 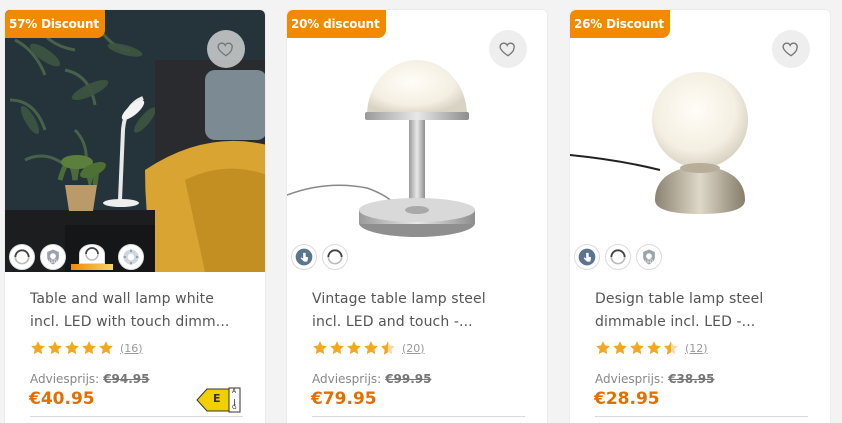 I want to click on advice-price: Adviesprijs: €38.95, so click(x=655, y=379).